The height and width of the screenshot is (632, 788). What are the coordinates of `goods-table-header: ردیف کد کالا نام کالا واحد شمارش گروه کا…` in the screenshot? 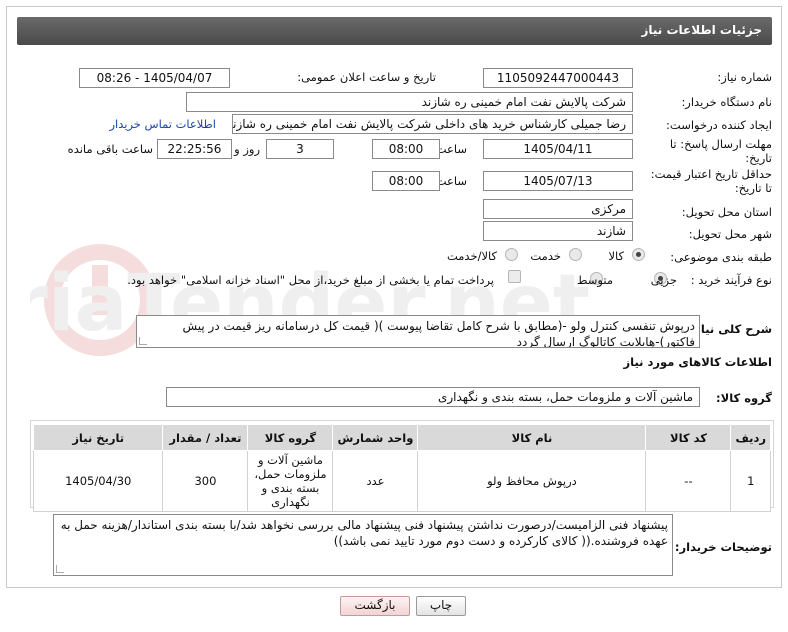 It's located at (401, 437).